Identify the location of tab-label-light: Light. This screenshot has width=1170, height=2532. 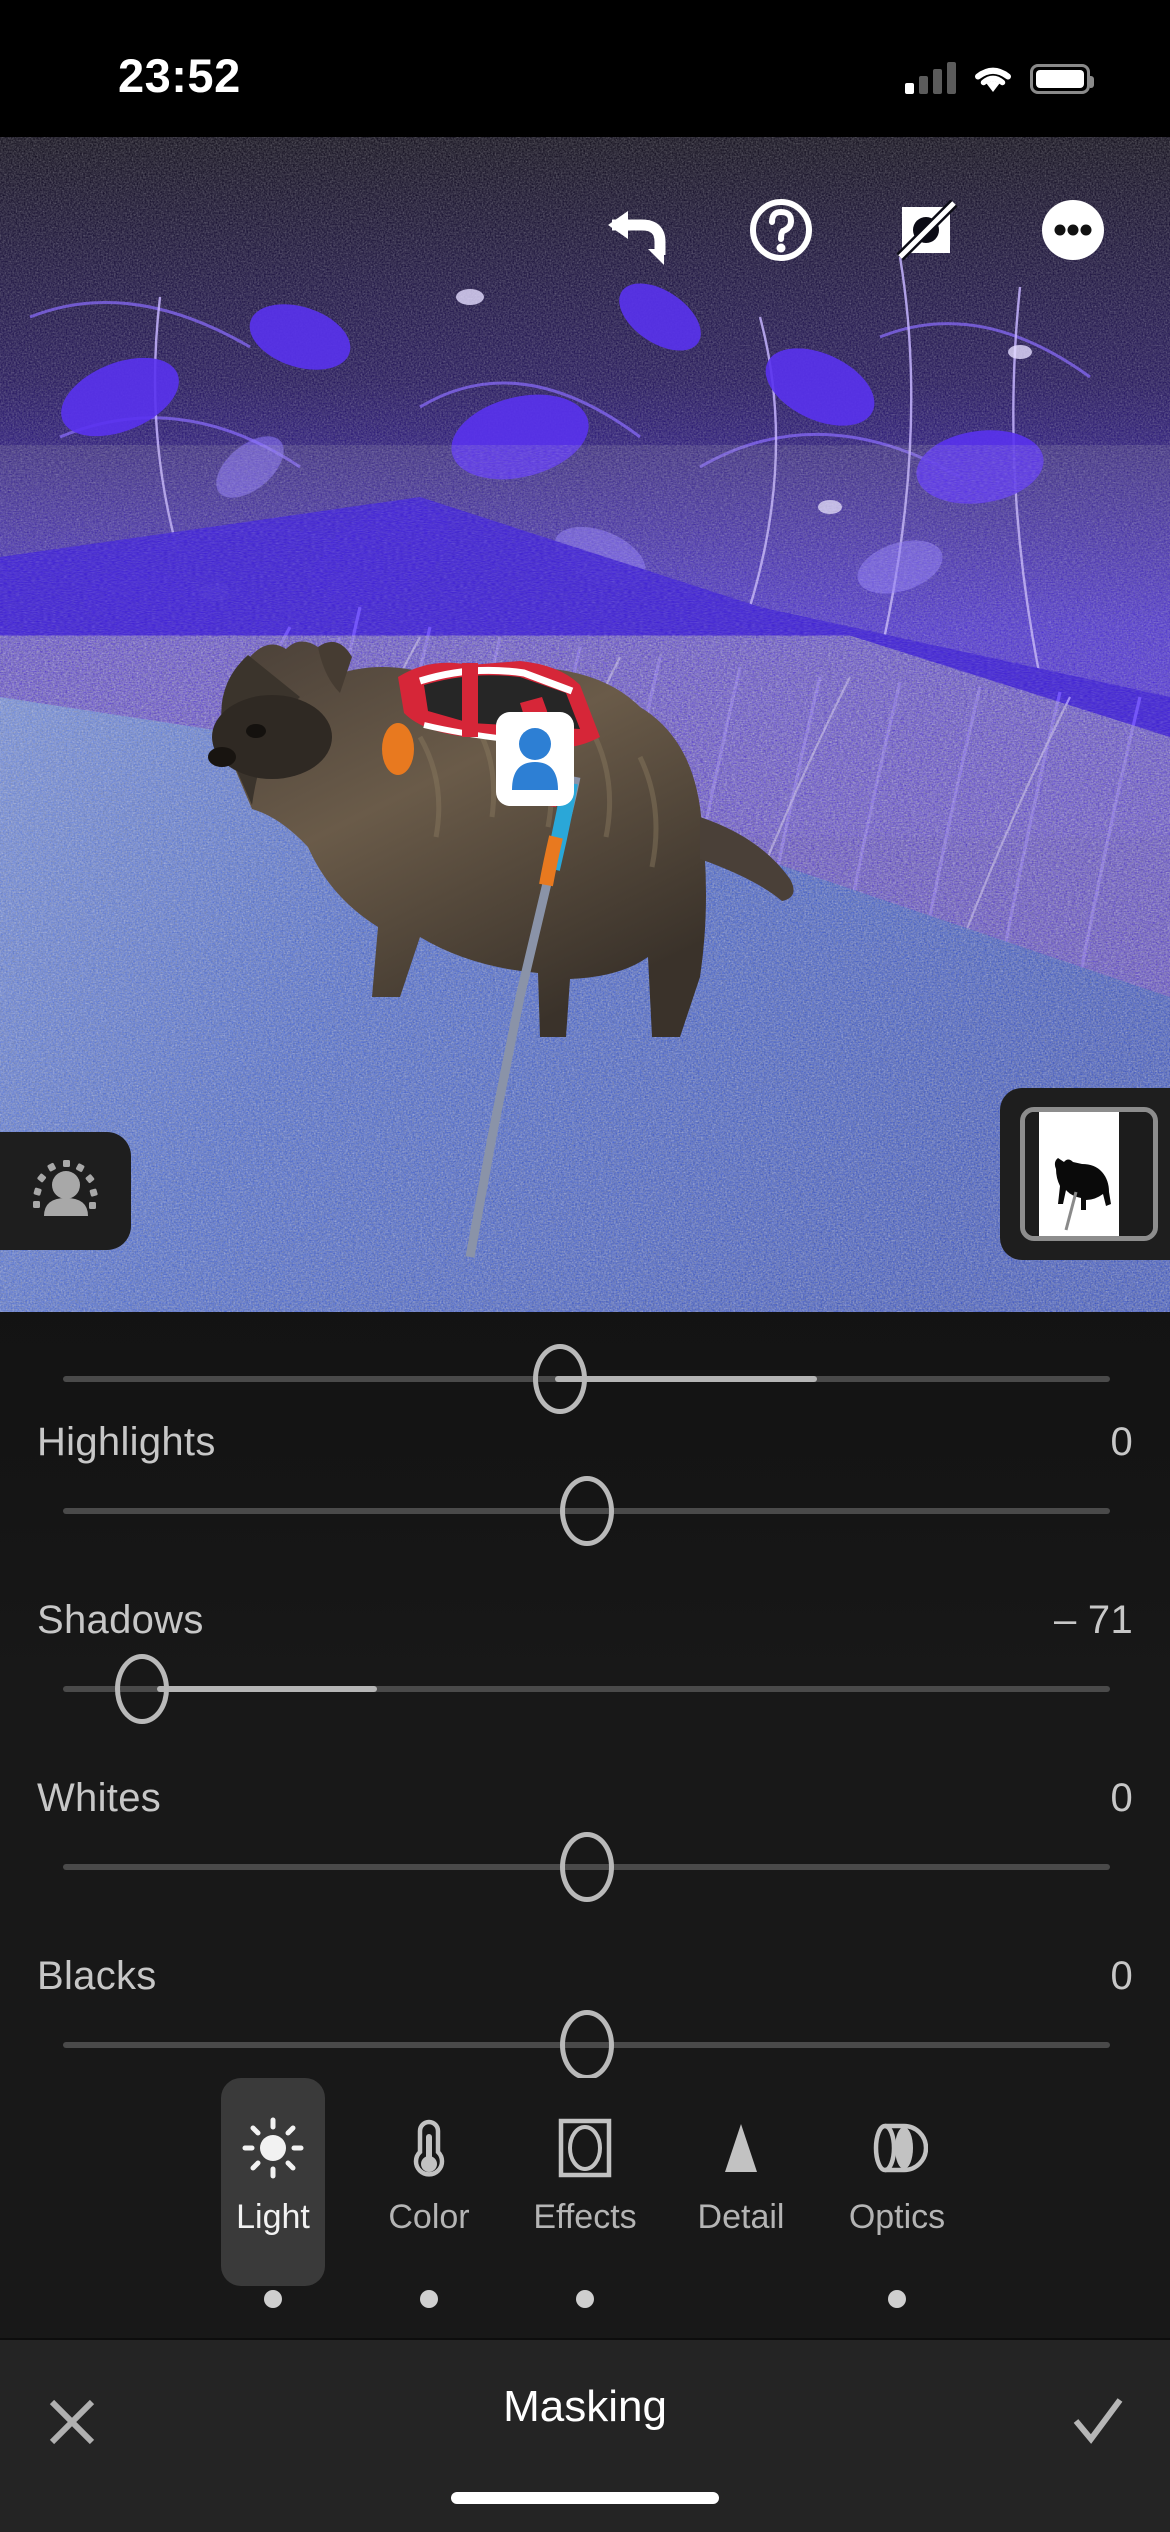
(273, 2217).